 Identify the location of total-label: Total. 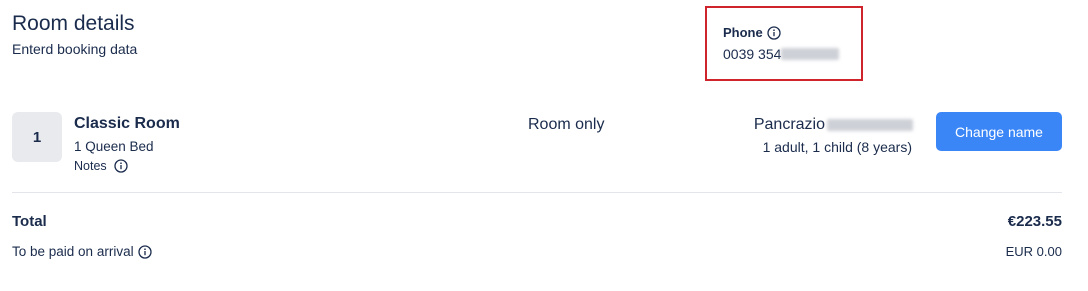
(29, 221).